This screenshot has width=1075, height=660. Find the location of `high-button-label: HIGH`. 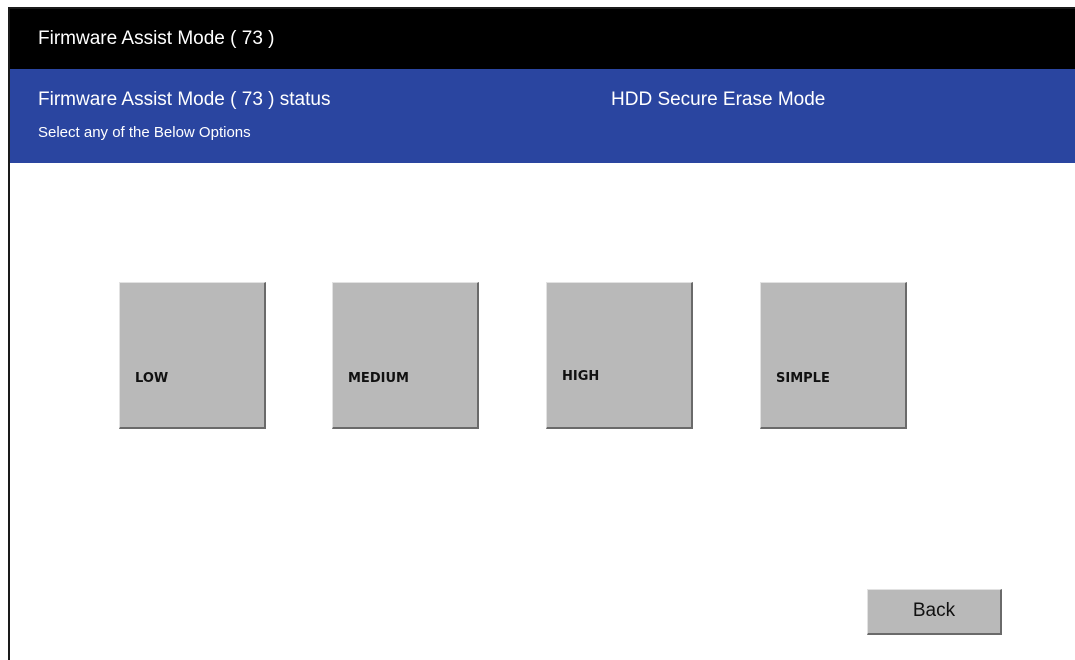

high-button-label: HIGH is located at coordinates (581, 376).